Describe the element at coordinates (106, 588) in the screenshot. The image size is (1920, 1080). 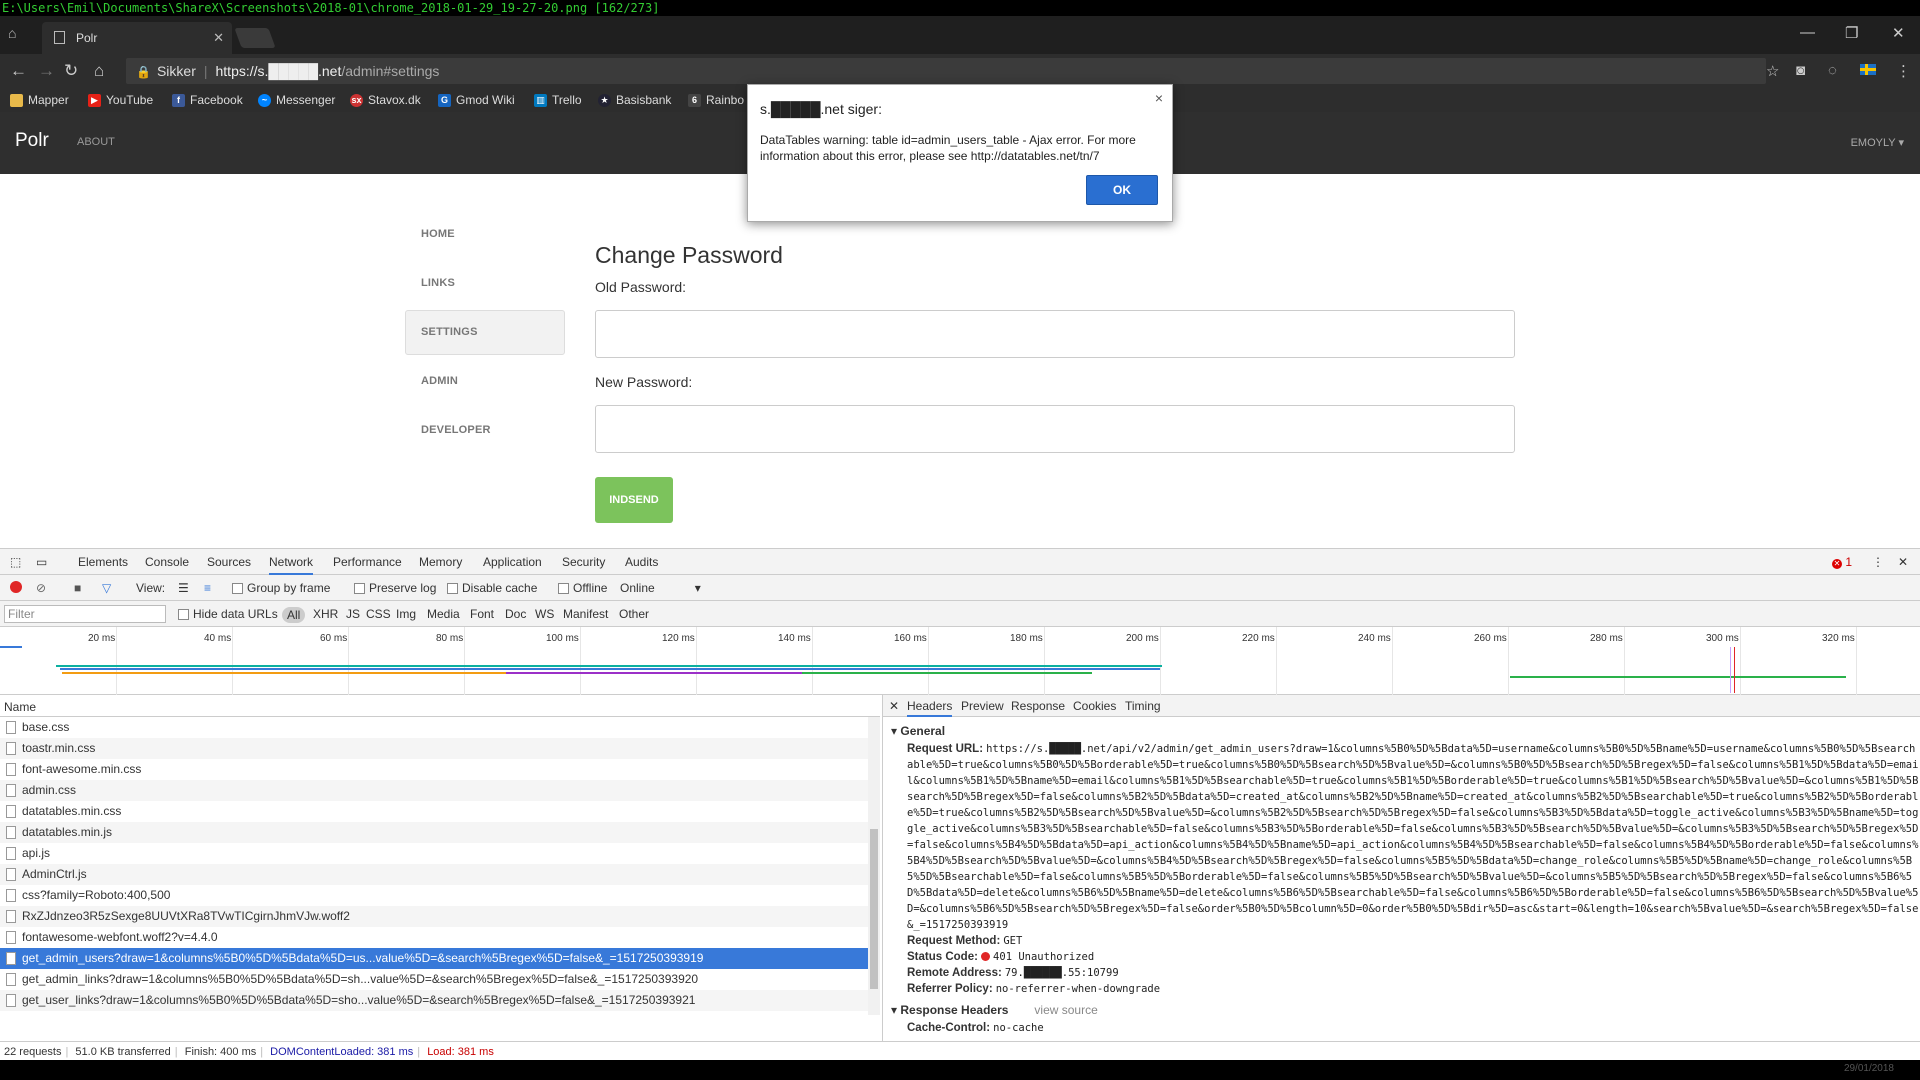
I see `filter-toggle-icon: ▽` at that location.